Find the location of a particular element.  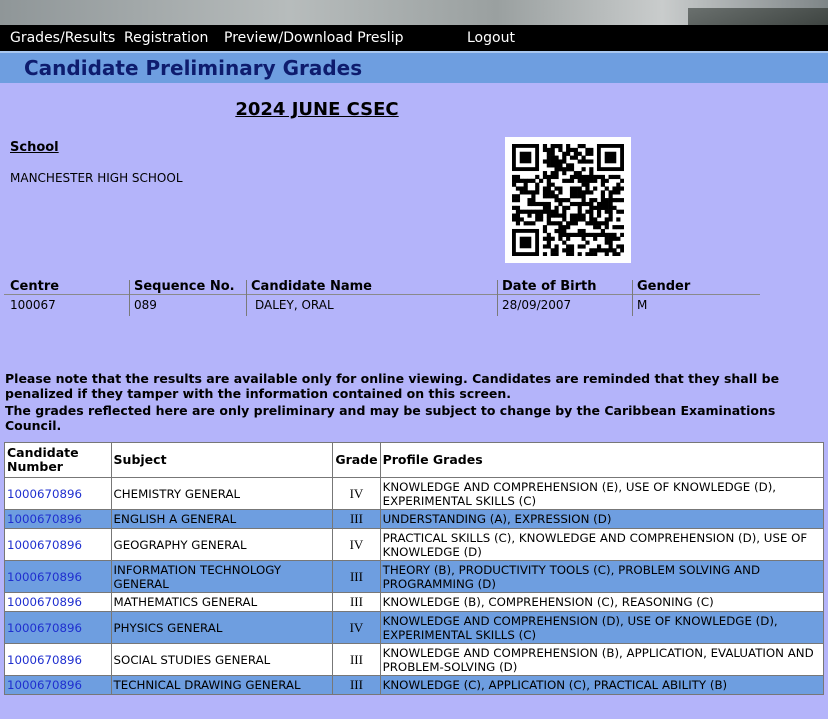

candidate-name-value: DALEY, ORAL is located at coordinates (294, 305).